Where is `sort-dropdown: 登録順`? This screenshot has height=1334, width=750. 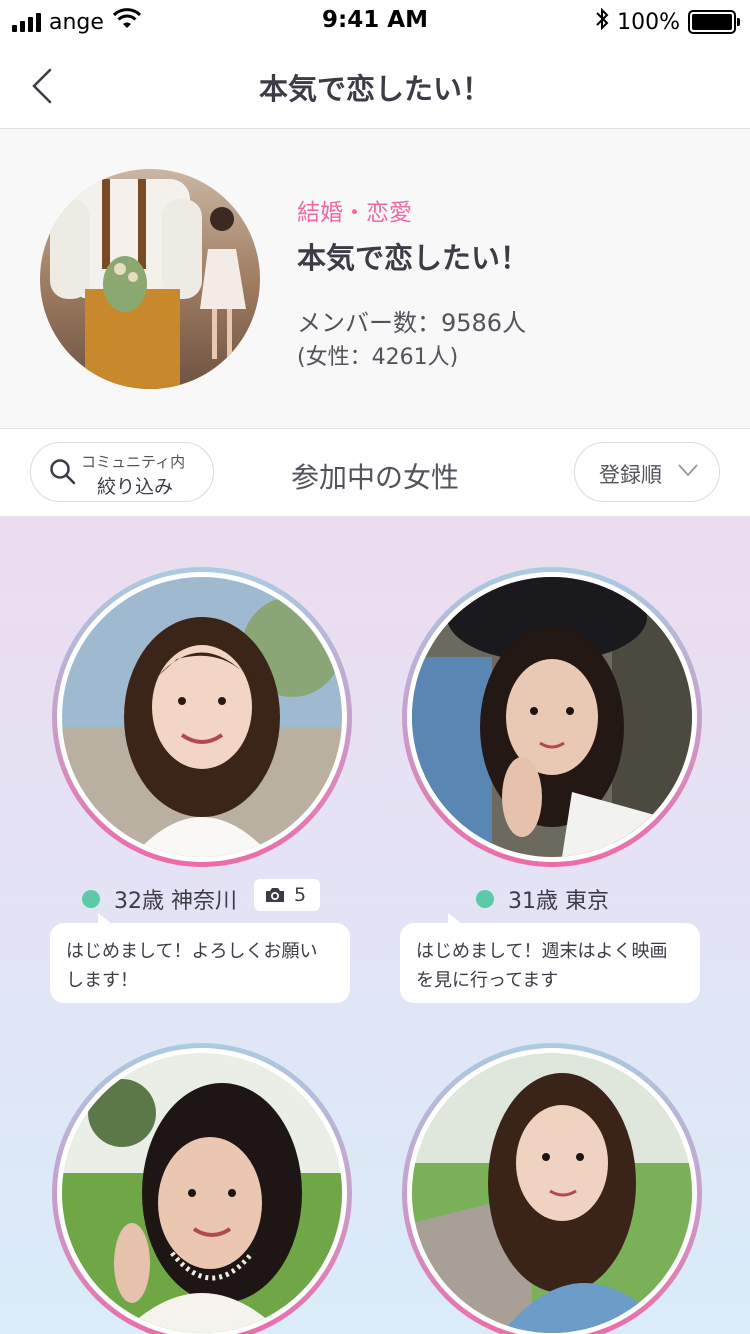 sort-dropdown: 登録順 is located at coordinates (647, 472).